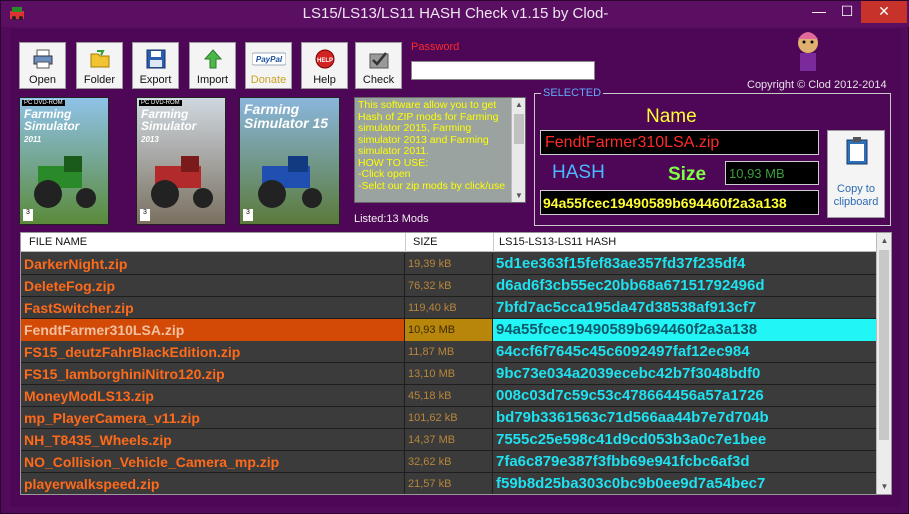 This screenshot has width=909, height=514. I want to click on row-filename: mp_PlayerCamera_v11.zip, so click(213, 418).